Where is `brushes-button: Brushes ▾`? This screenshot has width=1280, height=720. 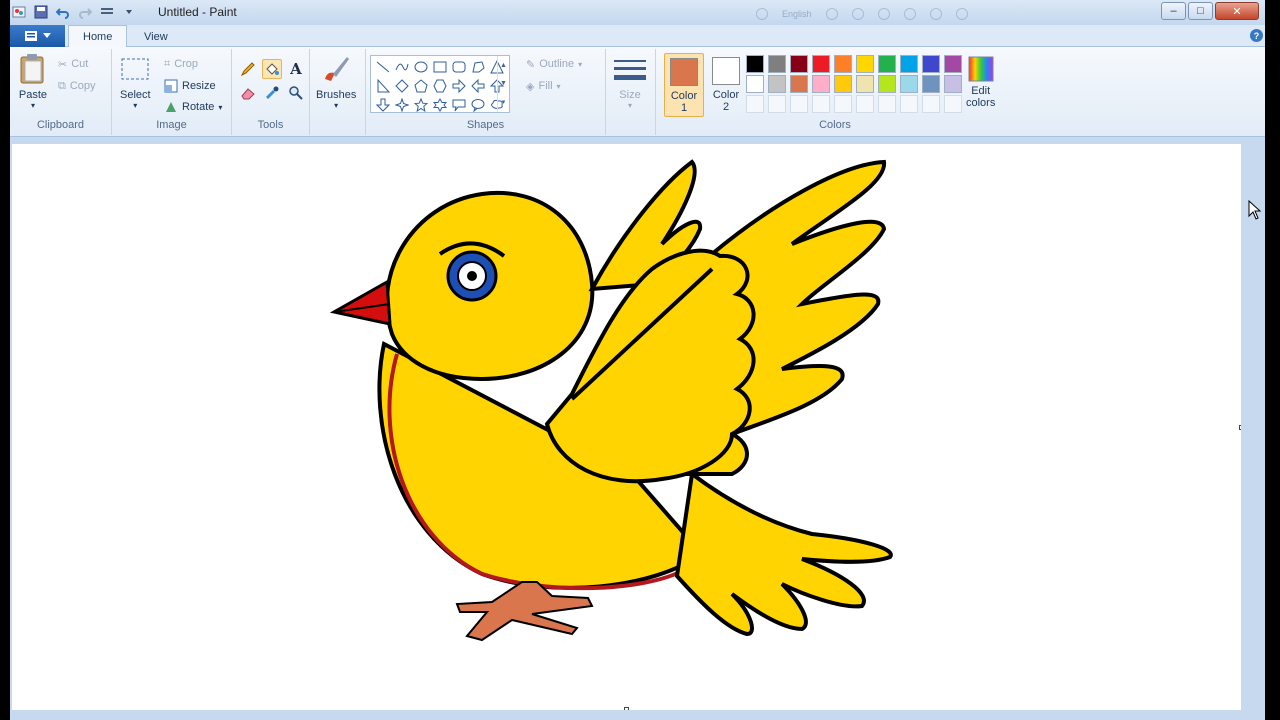
brushes-button: Brushes ▾ is located at coordinates (336, 81).